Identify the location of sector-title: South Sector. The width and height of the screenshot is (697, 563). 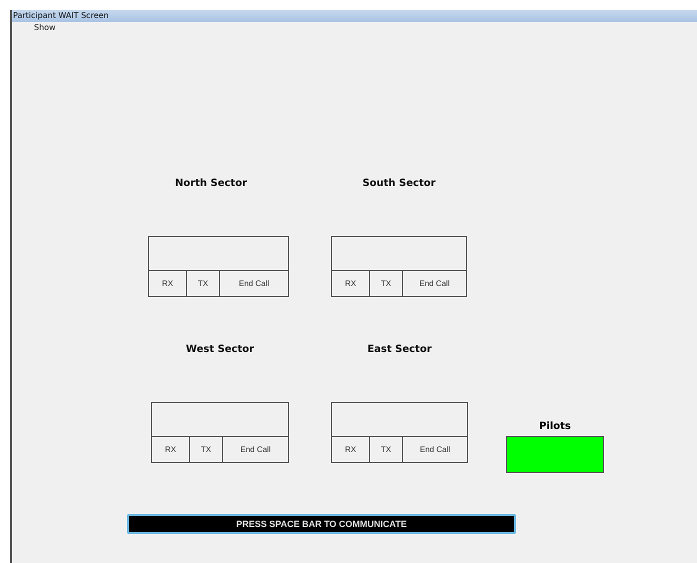
(399, 184).